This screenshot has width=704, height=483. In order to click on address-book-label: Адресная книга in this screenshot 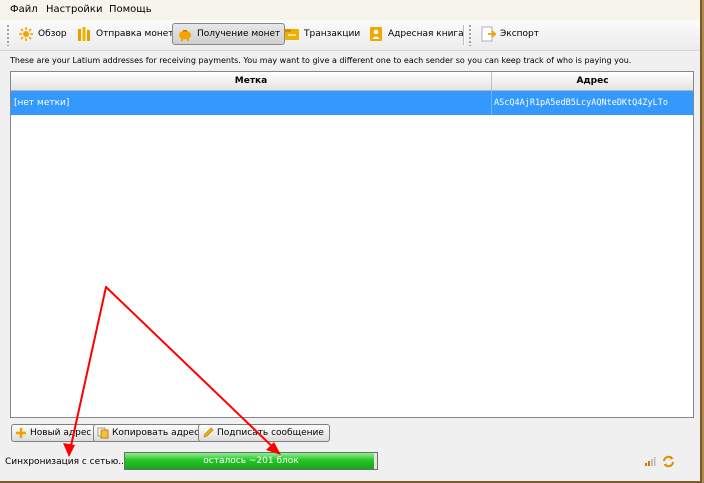, I will do `click(426, 34)`.